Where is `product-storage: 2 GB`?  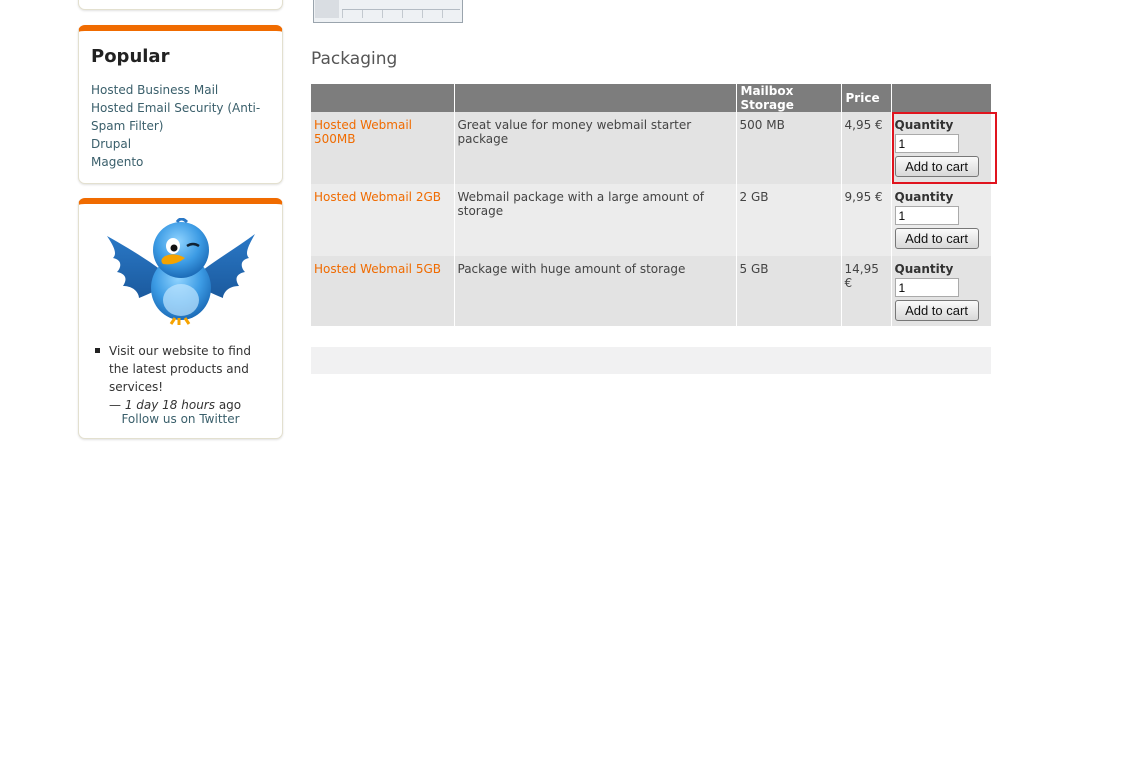
product-storage: 2 GB is located at coordinates (788, 220).